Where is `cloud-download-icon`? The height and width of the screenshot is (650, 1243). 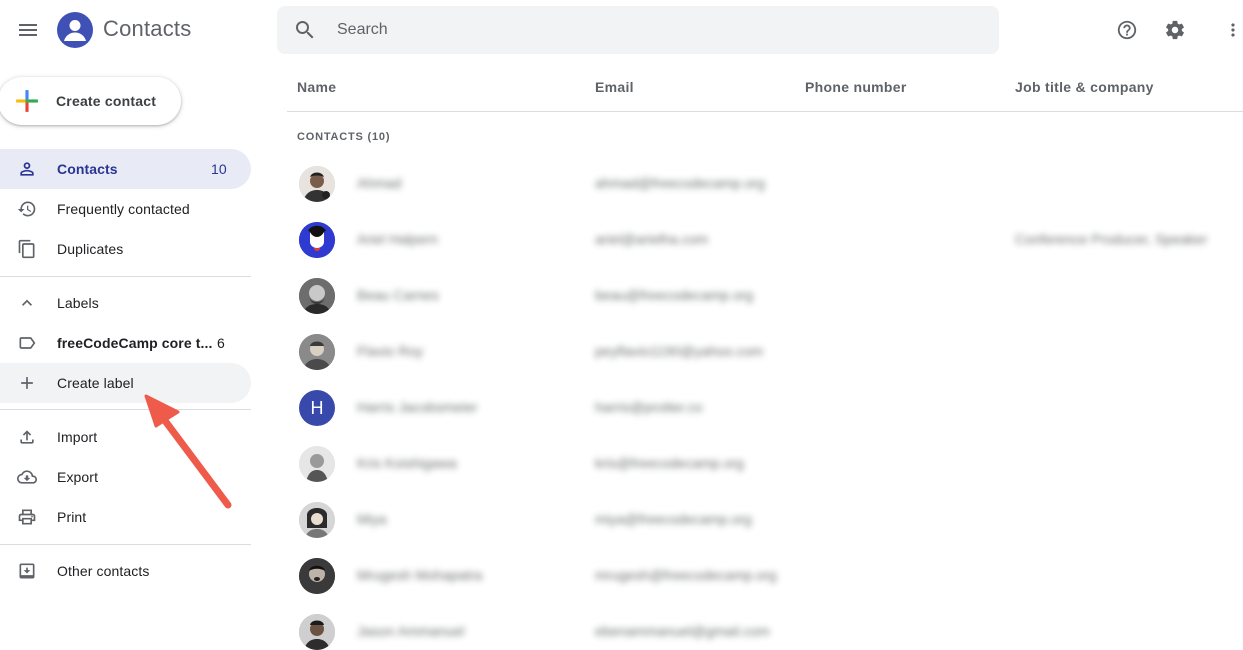 cloud-download-icon is located at coordinates (28, 477).